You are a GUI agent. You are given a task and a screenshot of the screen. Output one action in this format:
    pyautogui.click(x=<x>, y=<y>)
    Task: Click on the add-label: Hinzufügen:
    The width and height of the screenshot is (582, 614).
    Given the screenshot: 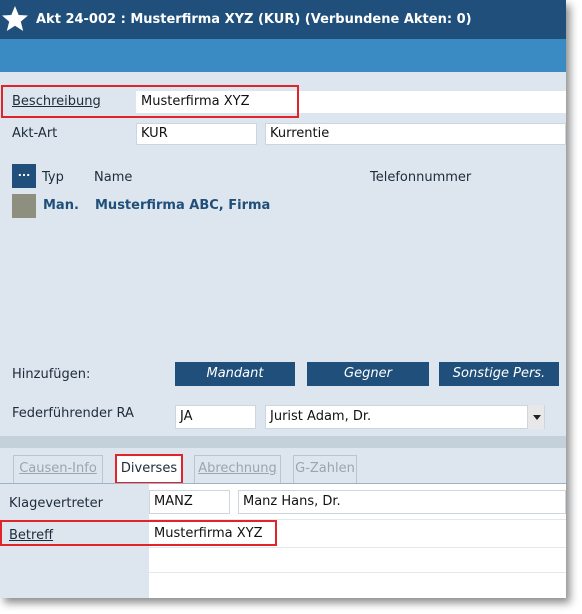 What is the action you would take?
    pyautogui.click(x=51, y=374)
    